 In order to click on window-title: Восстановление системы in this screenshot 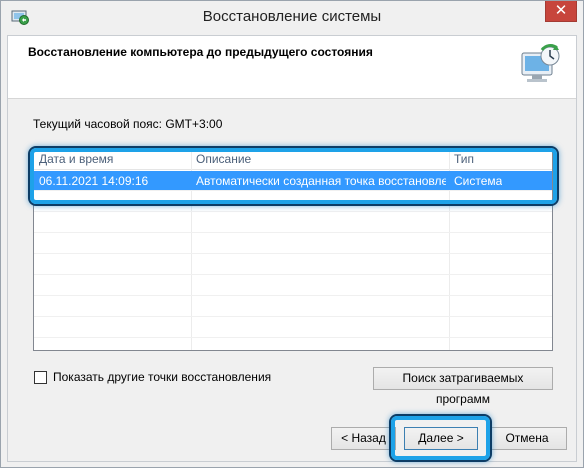, I will do `click(292, 16)`.